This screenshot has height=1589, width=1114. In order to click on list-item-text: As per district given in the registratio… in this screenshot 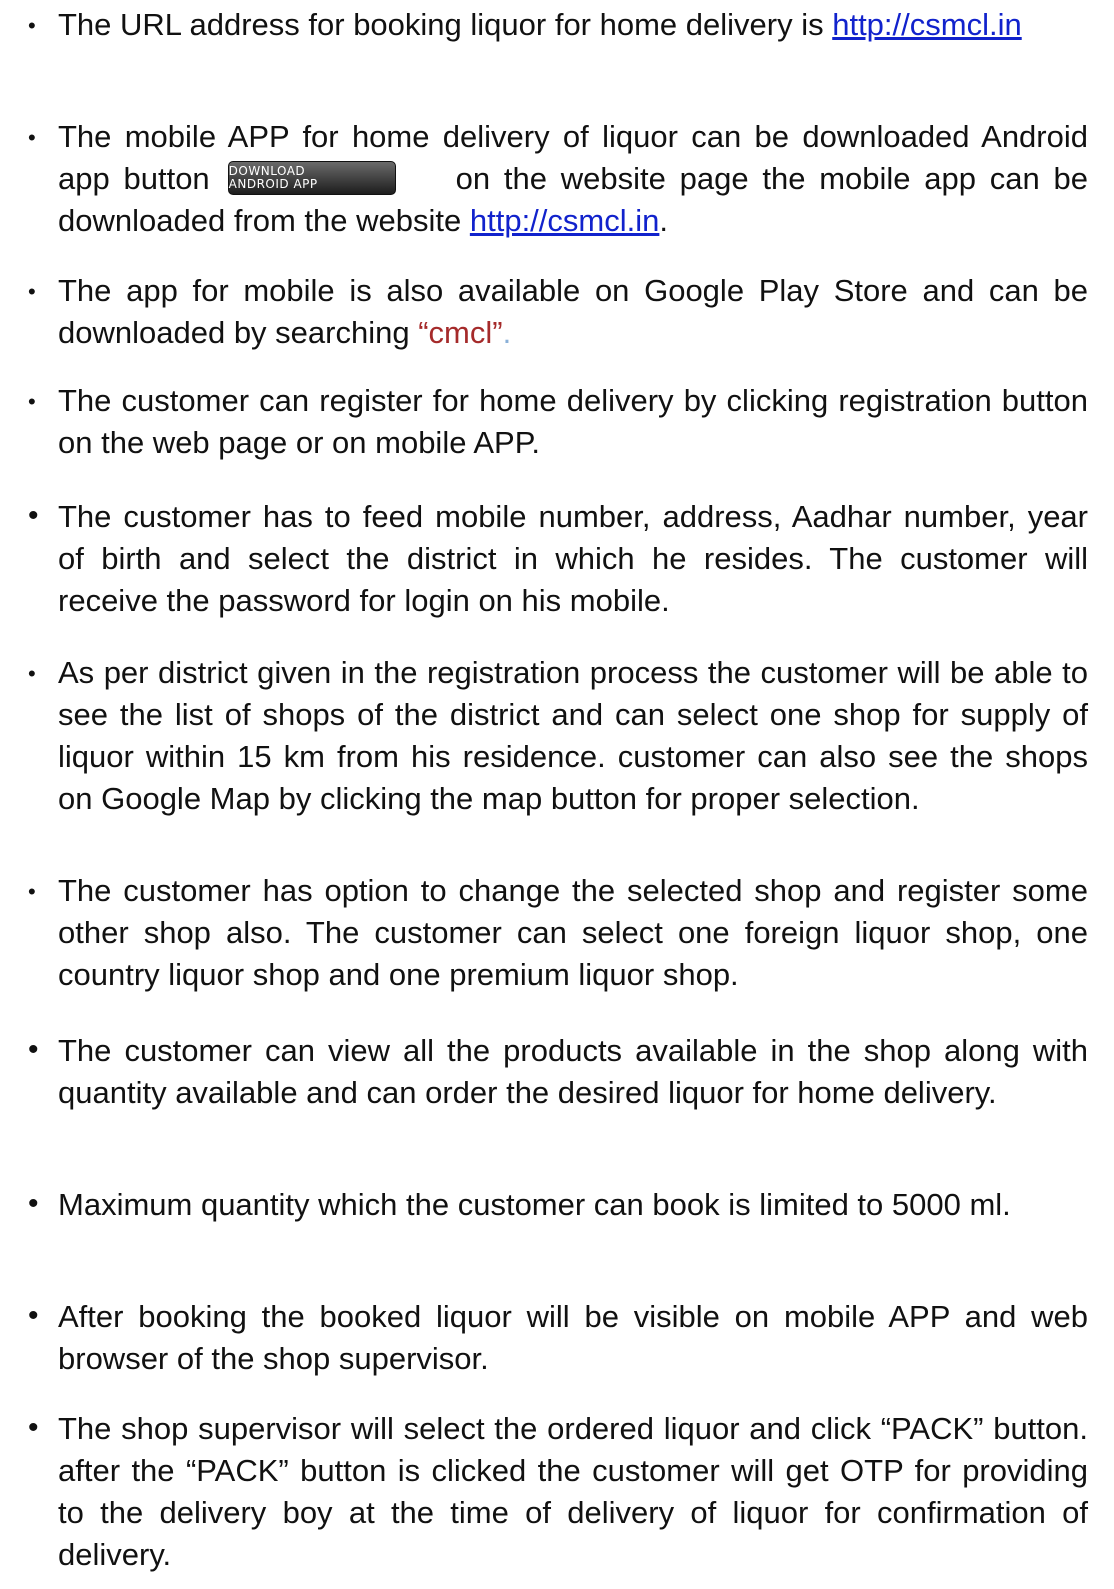, I will do `click(573, 735)`.